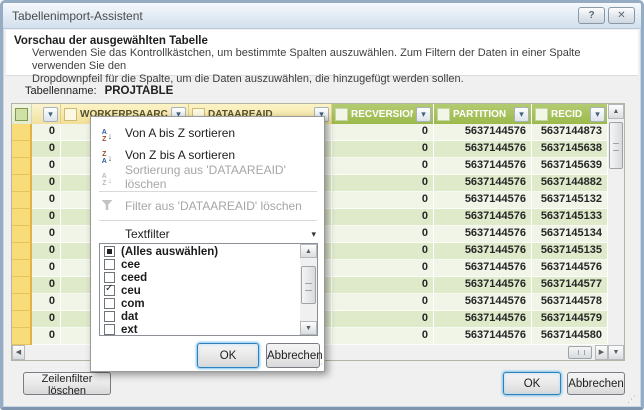  I want to click on filter-value-item: com, so click(199, 303).